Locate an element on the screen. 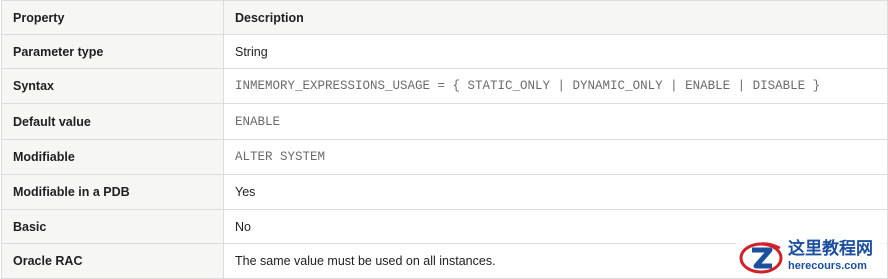  table-row: Modifiable in a PDB Yes is located at coordinates (444, 192).